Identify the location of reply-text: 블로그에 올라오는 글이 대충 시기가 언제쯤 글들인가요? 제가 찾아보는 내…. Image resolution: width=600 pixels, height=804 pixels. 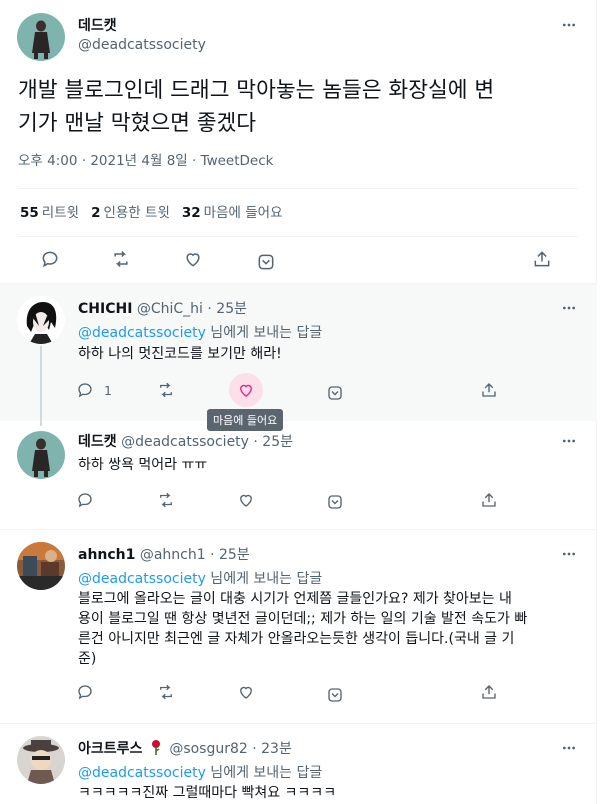
(330, 629).